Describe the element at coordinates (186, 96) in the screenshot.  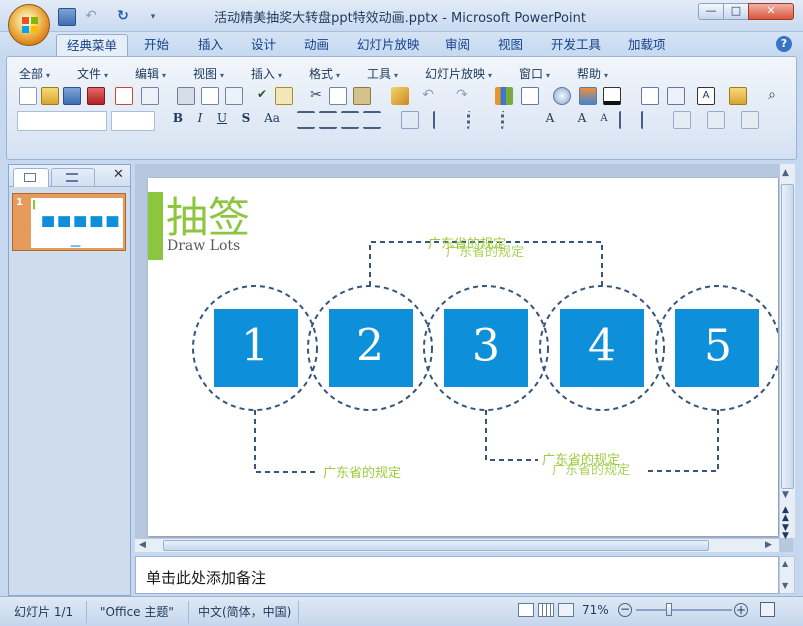
I see `print-icon` at that location.